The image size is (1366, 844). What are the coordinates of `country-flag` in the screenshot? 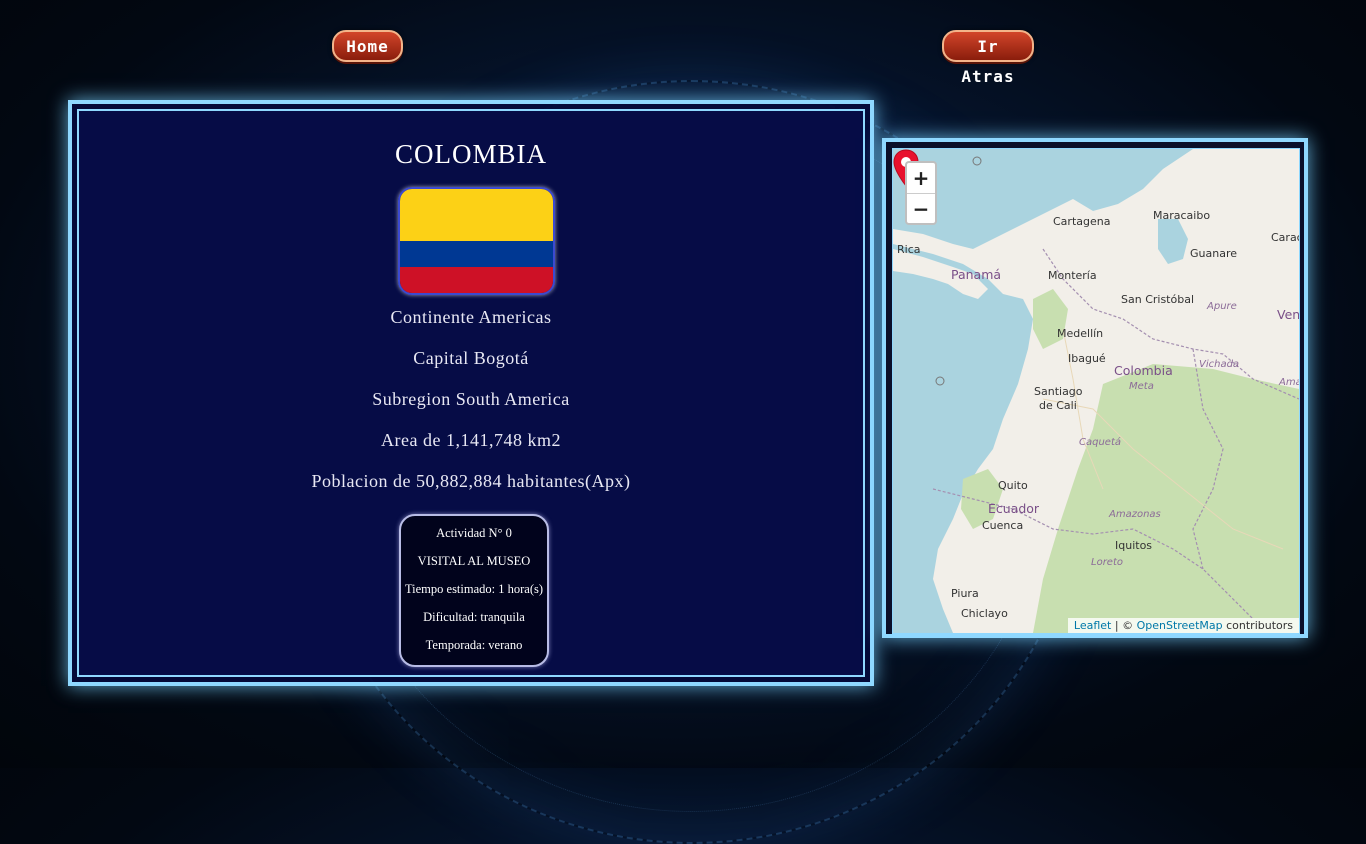 It's located at (476, 241).